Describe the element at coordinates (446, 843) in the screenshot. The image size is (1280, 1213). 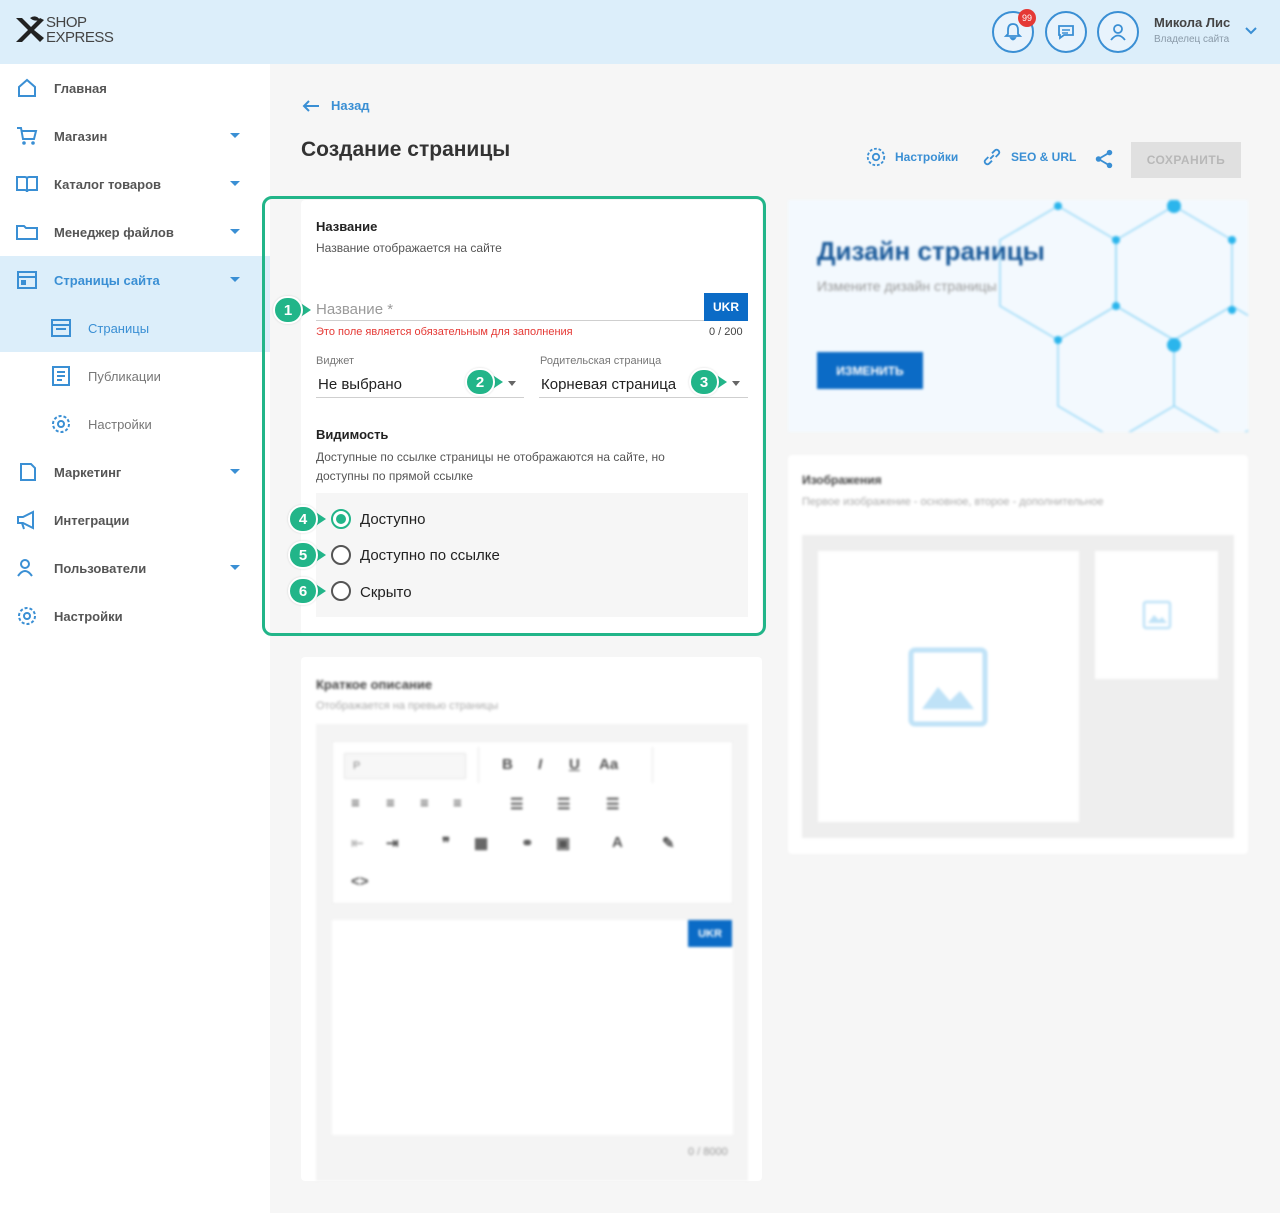
I see `quote-icon: ❞` at that location.